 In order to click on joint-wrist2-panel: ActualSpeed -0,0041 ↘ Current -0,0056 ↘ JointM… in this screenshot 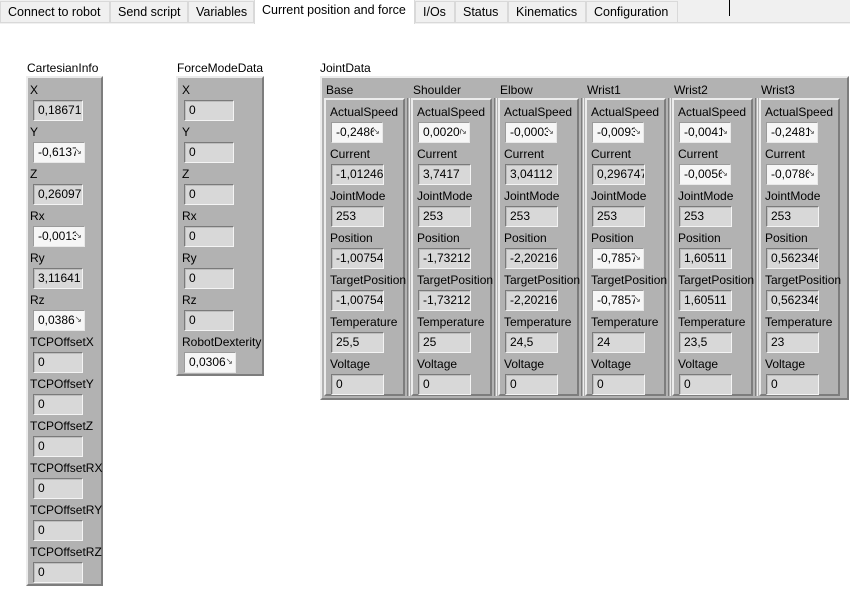, I will do `click(713, 247)`.